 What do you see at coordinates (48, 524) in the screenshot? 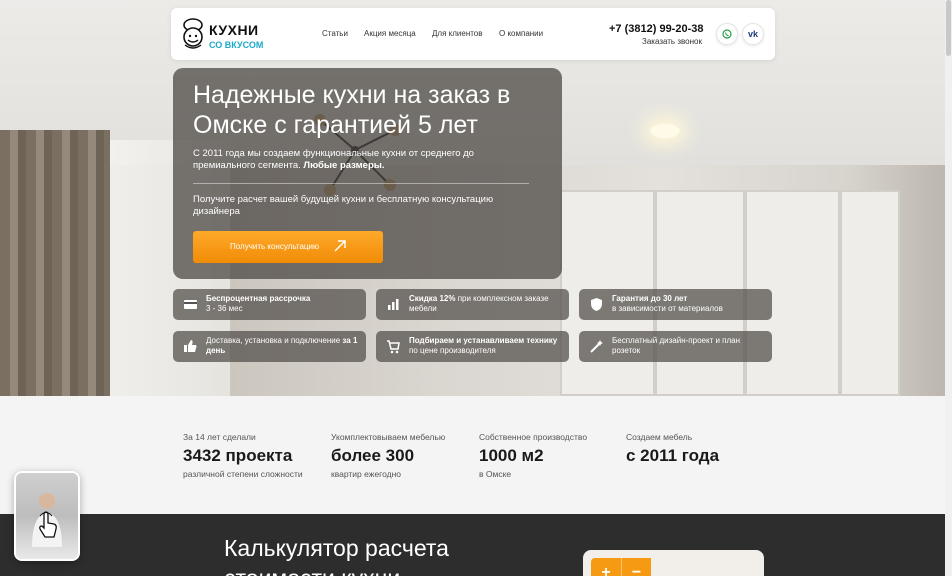
I see `tap-hand-icon` at bounding box center [48, 524].